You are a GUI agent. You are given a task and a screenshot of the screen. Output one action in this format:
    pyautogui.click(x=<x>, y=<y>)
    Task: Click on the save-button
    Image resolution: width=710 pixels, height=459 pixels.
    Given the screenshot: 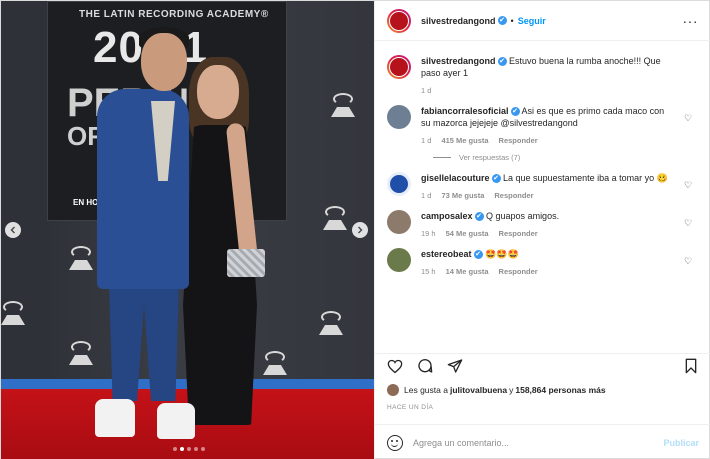 What is the action you would take?
    pyautogui.click(x=691, y=366)
    